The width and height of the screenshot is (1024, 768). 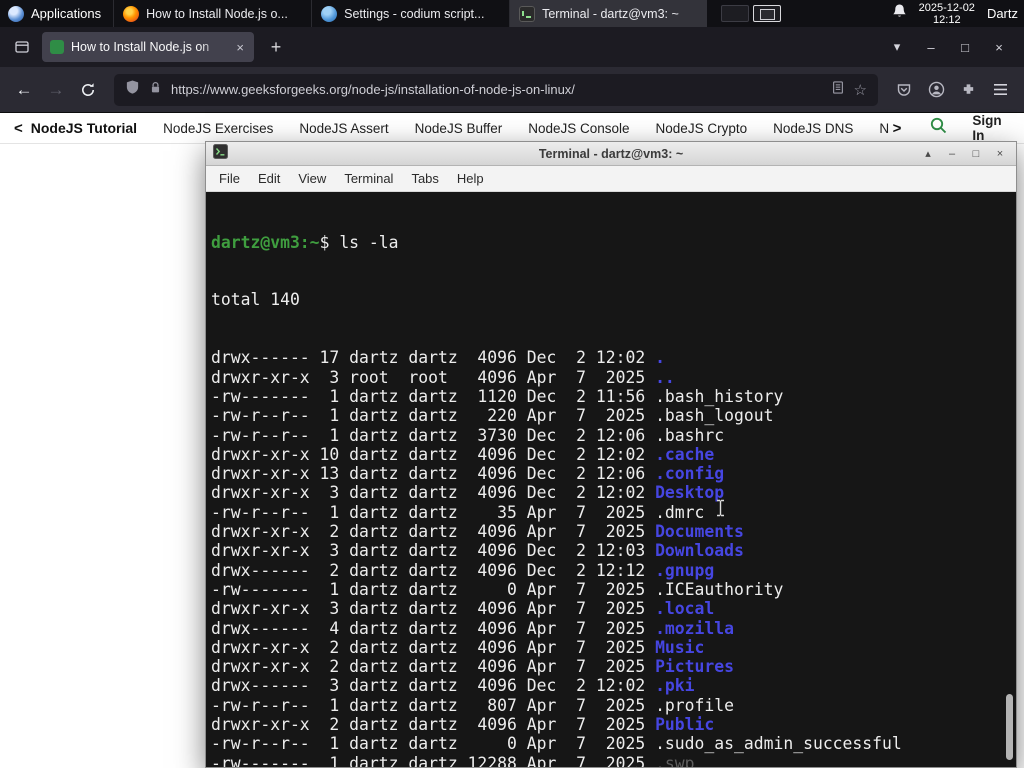 What do you see at coordinates (578, 128) in the screenshot?
I see `site-nav-link: NodeJS Console` at bounding box center [578, 128].